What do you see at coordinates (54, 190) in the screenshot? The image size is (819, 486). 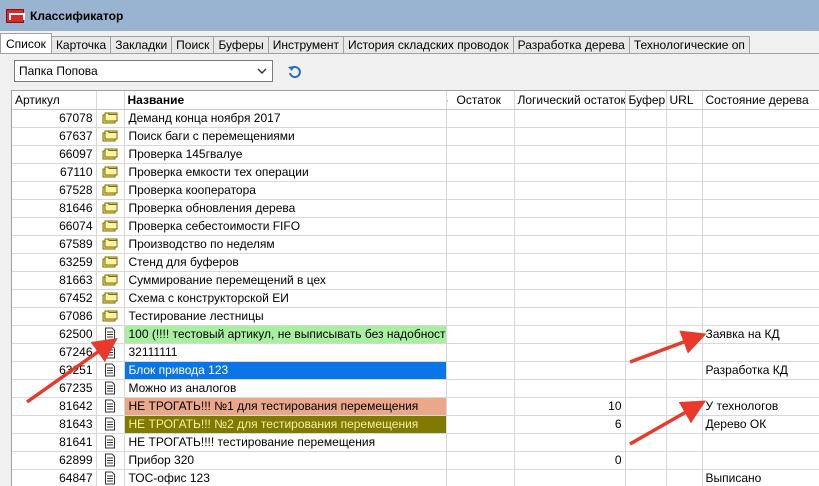 I see `cell-article: 67528` at bounding box center [54, 190].